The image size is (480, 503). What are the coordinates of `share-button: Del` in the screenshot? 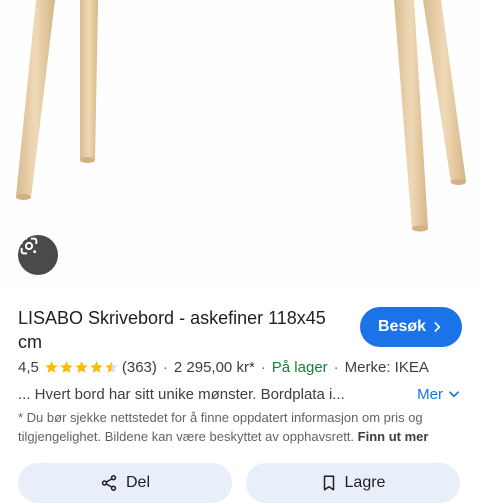 It's located at (125, 483).